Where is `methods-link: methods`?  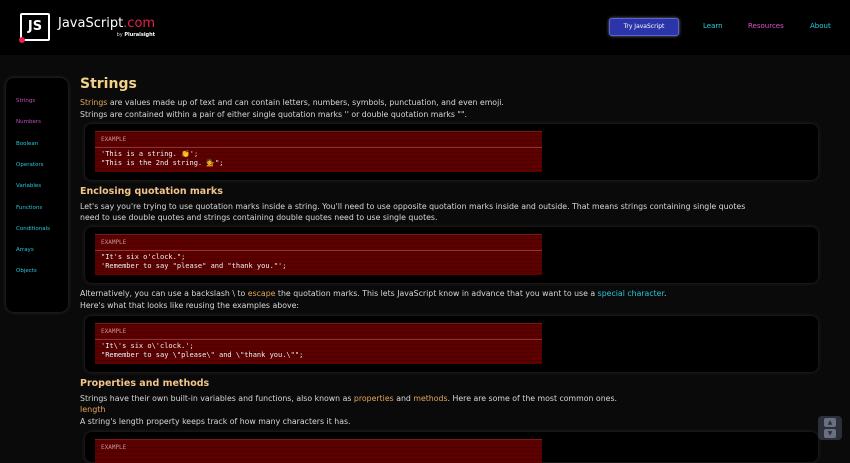
methods-link: methods is located at coordinates (430, 398).